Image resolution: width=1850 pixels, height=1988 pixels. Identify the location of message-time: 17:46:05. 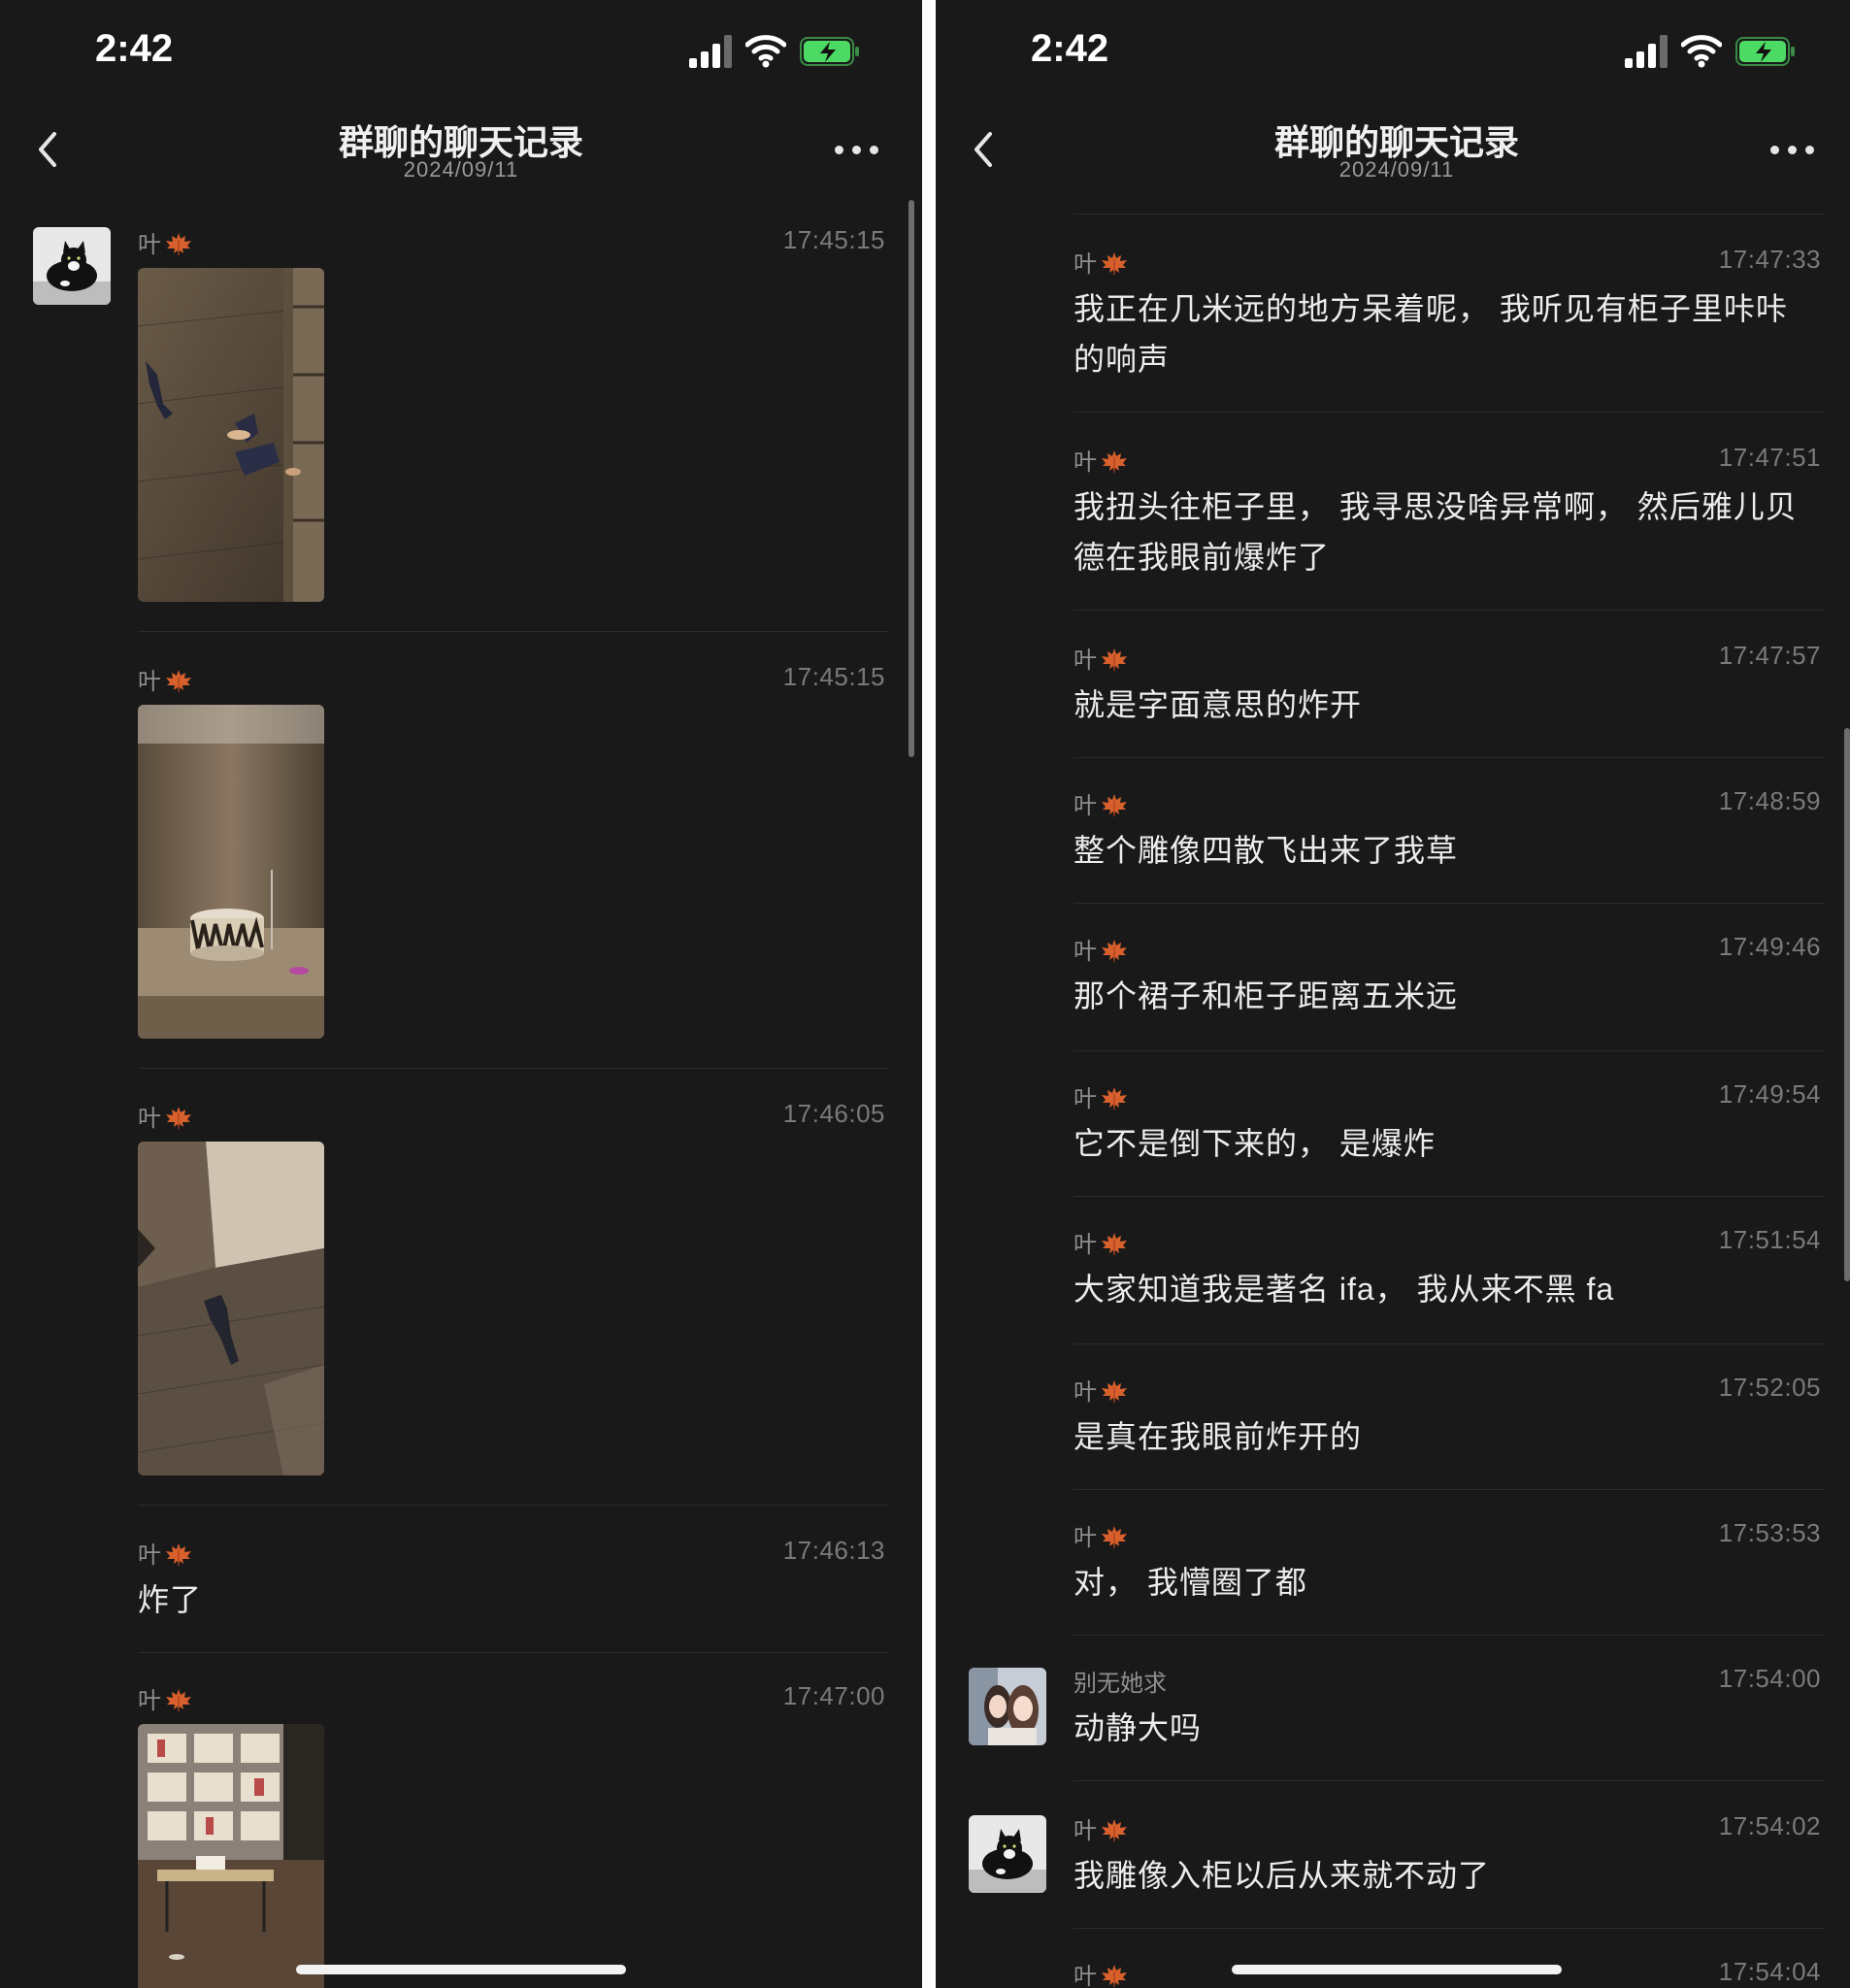
(833, 1114).